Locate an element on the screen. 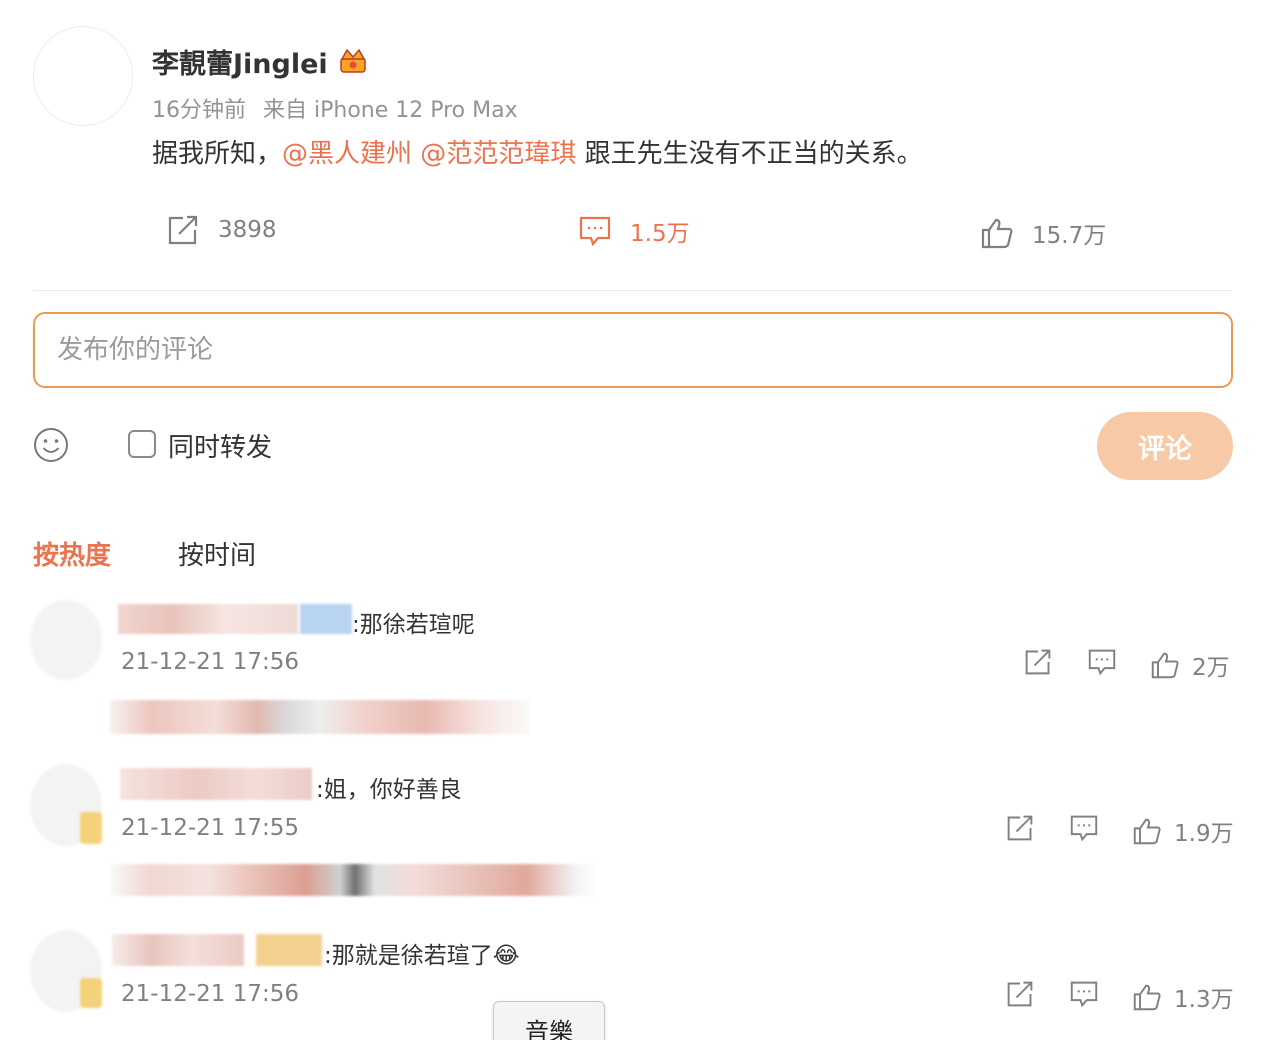  comment-like-count: 1.3万 is located at coordinates (1204, 1000).